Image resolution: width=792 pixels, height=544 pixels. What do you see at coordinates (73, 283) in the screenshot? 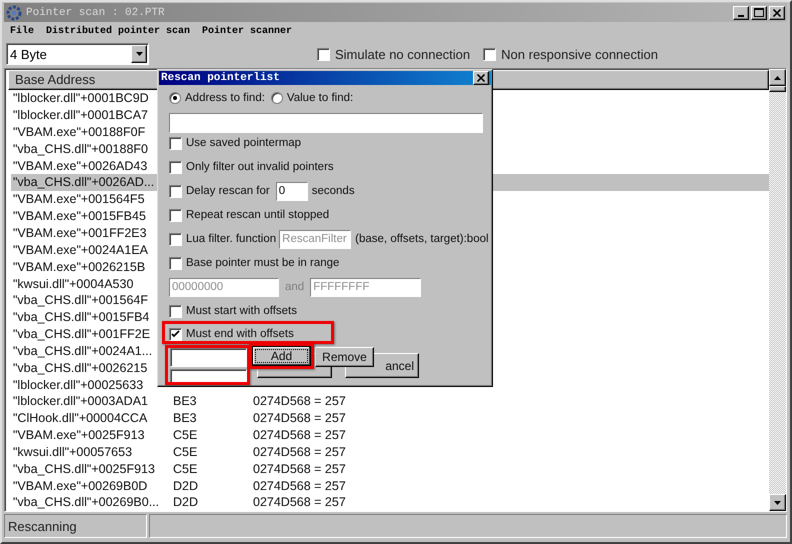
I see `table-cell-text: "kwsui.dll"+0004A530` at bounding box center [73, 283].